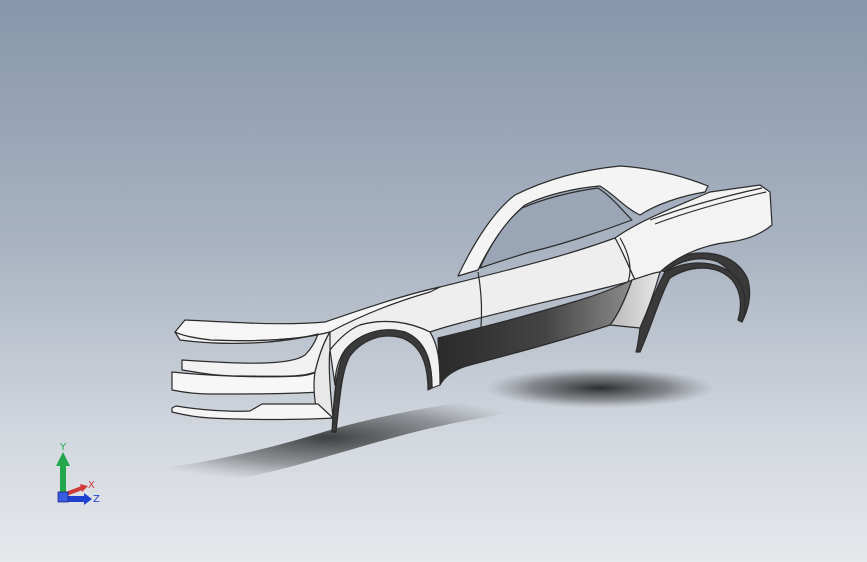 The height and width of the screenshot is (562, 867). What do you see at coordinates (84, 488) in the screenshot?
I see `x-axis-arrow-icon` at bounding box center [84, 488].